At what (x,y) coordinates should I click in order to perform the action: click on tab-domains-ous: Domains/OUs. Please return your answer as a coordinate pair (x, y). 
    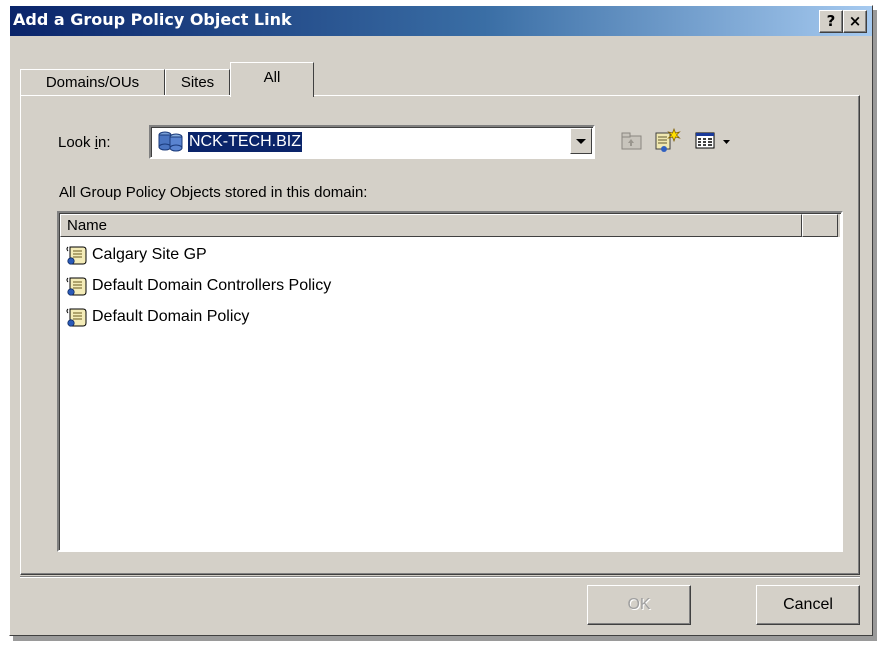
    Looking at the image, I should click on (92, 82).